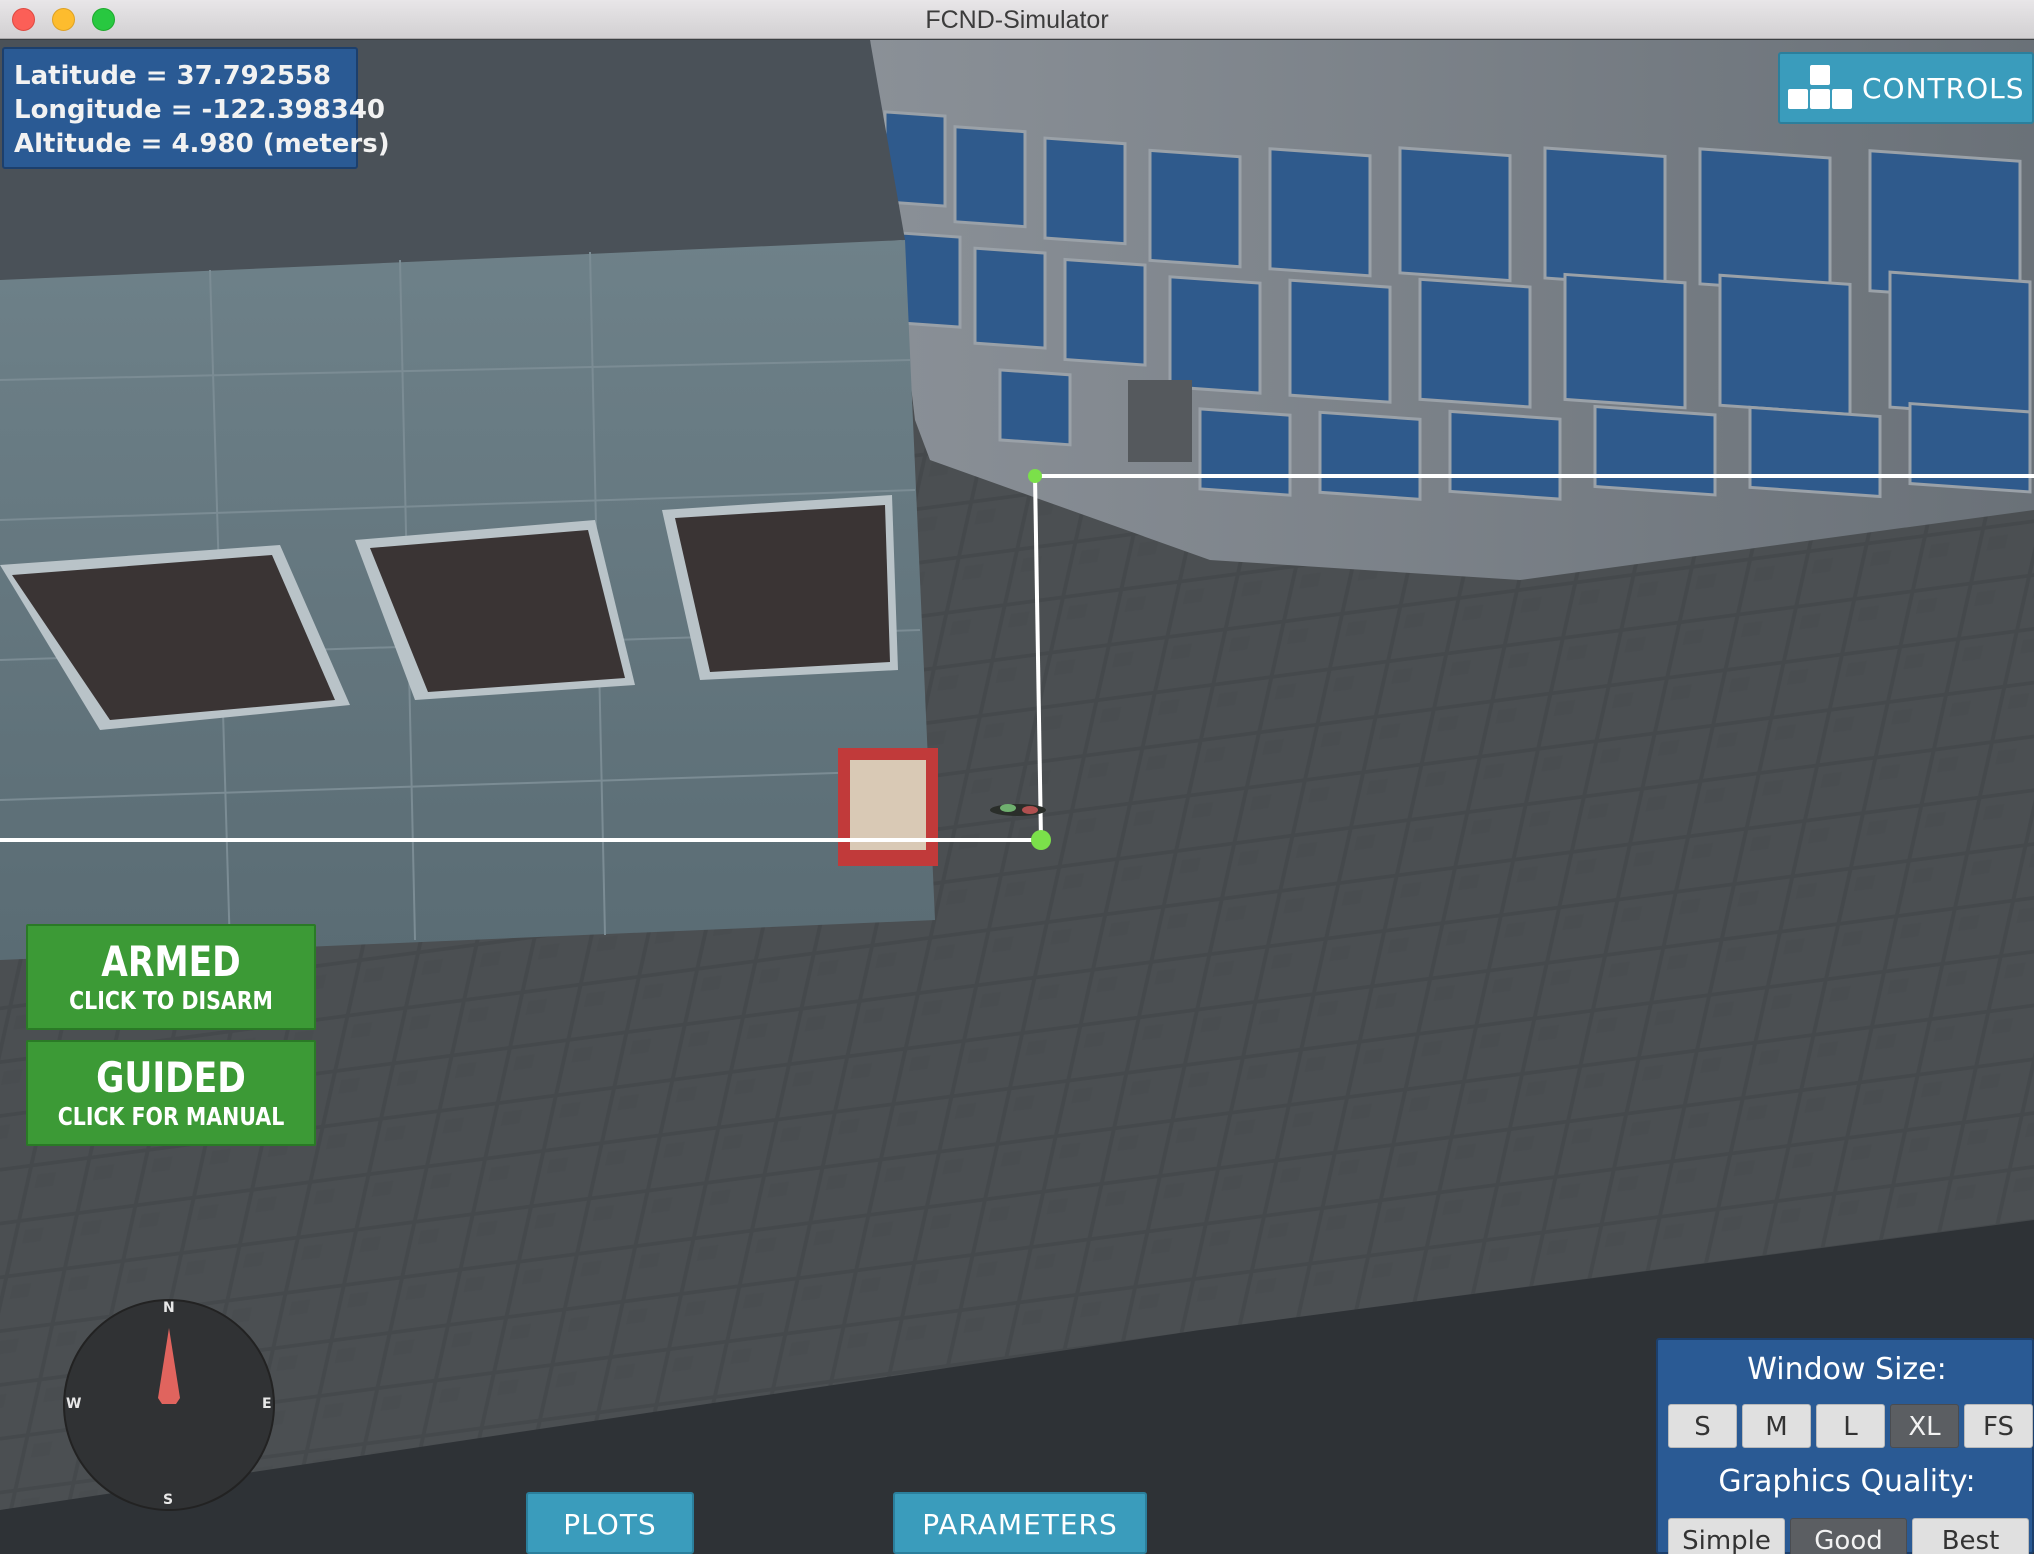  Describe the element at coordinates (168, 1500) in the screenshot. I see `compass-south-label: S` at that location.